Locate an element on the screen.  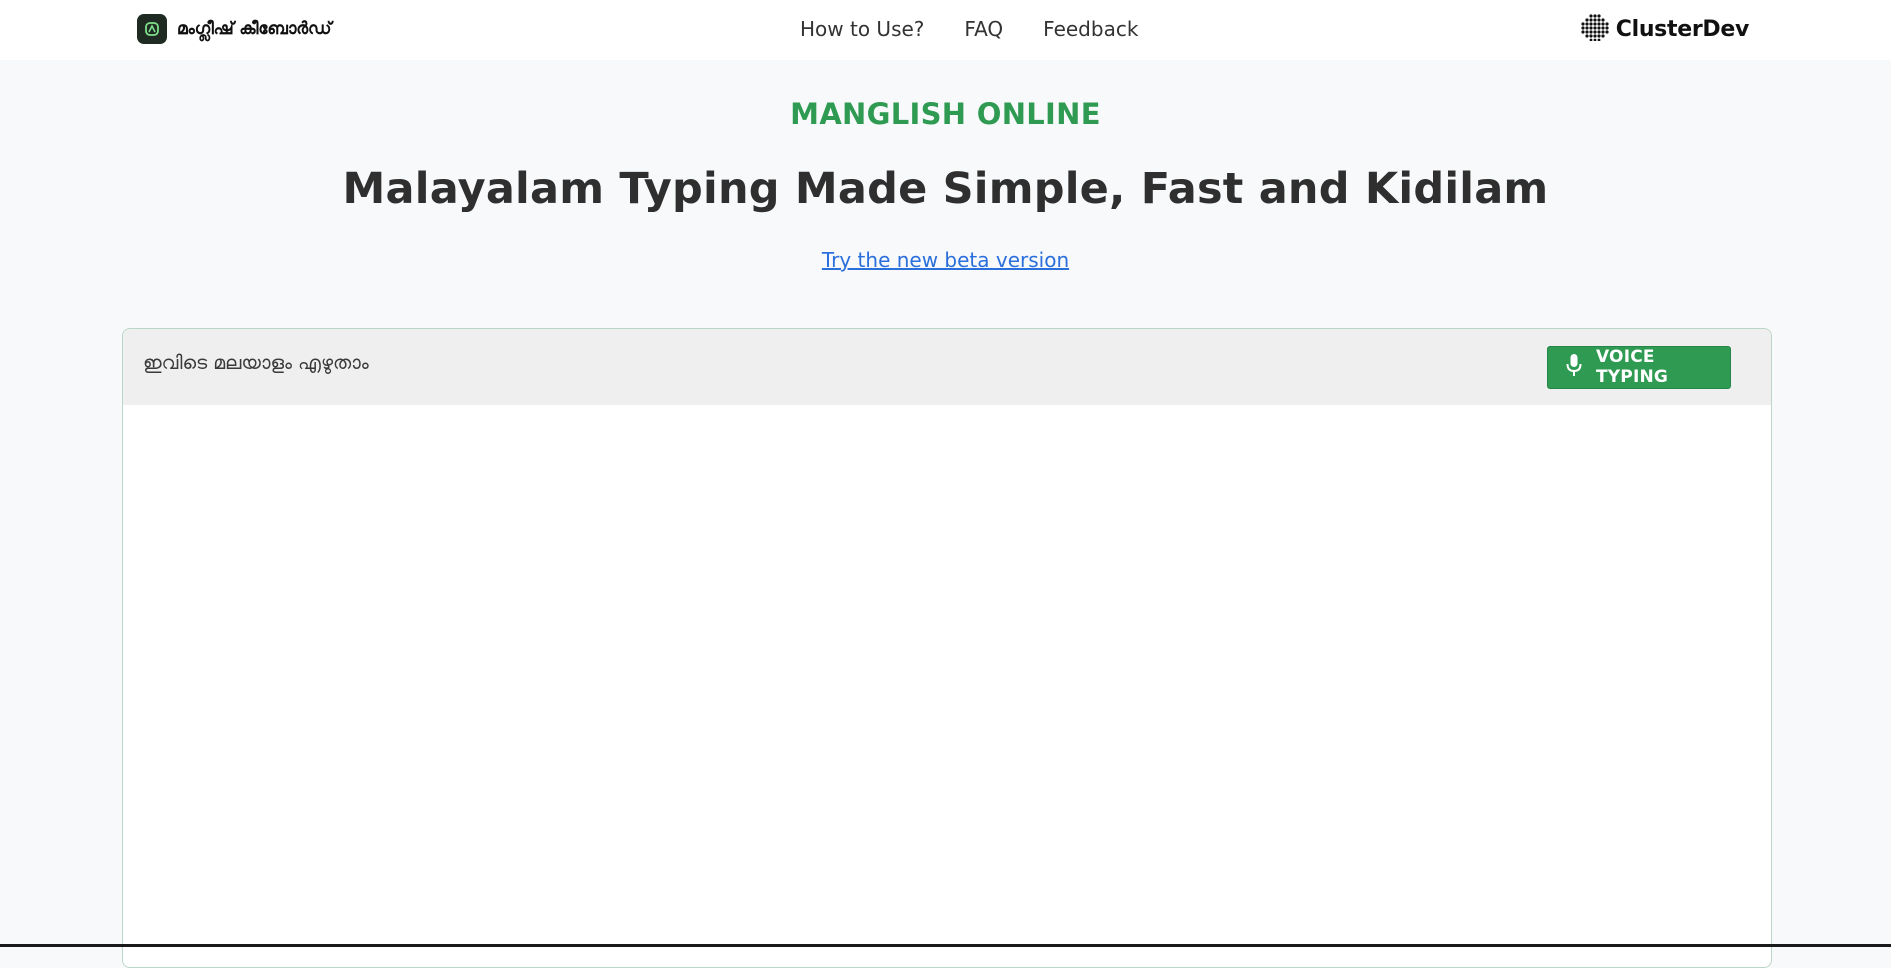
main-nav: How to Use? FAQ Feedback is located at coordinates (969, 29).